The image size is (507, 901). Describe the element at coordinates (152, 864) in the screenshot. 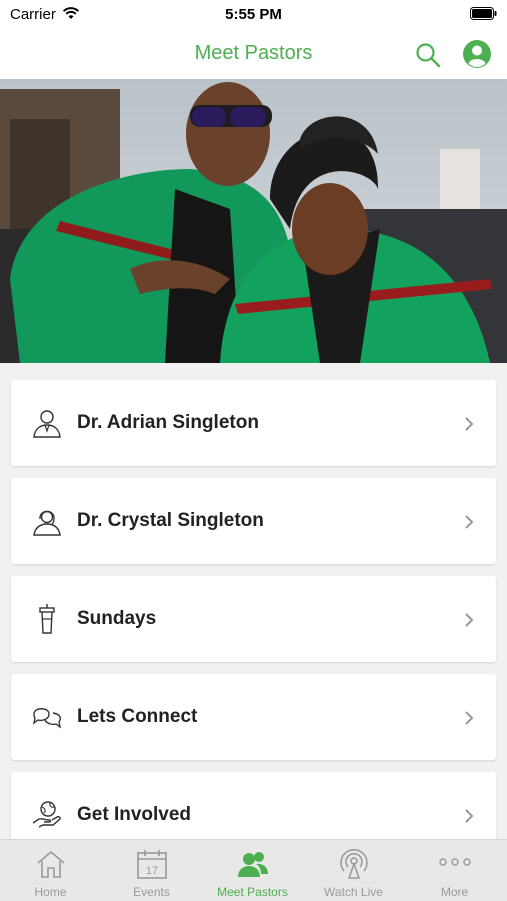

I see `calendar-icon: 17` at that location.